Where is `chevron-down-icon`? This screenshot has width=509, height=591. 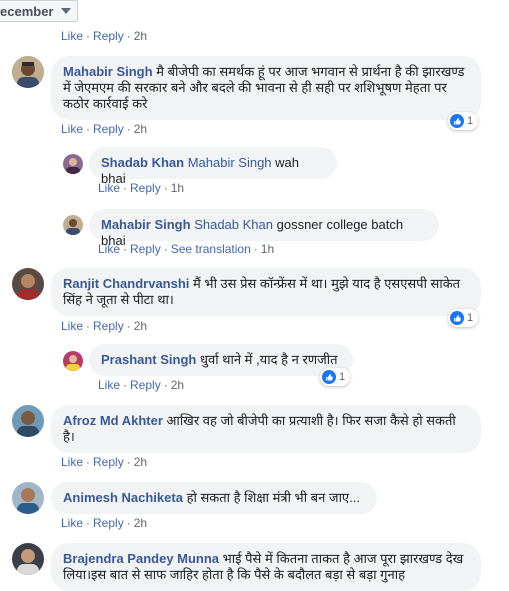 chevron-down-icon is located at coordinates (66, 11).